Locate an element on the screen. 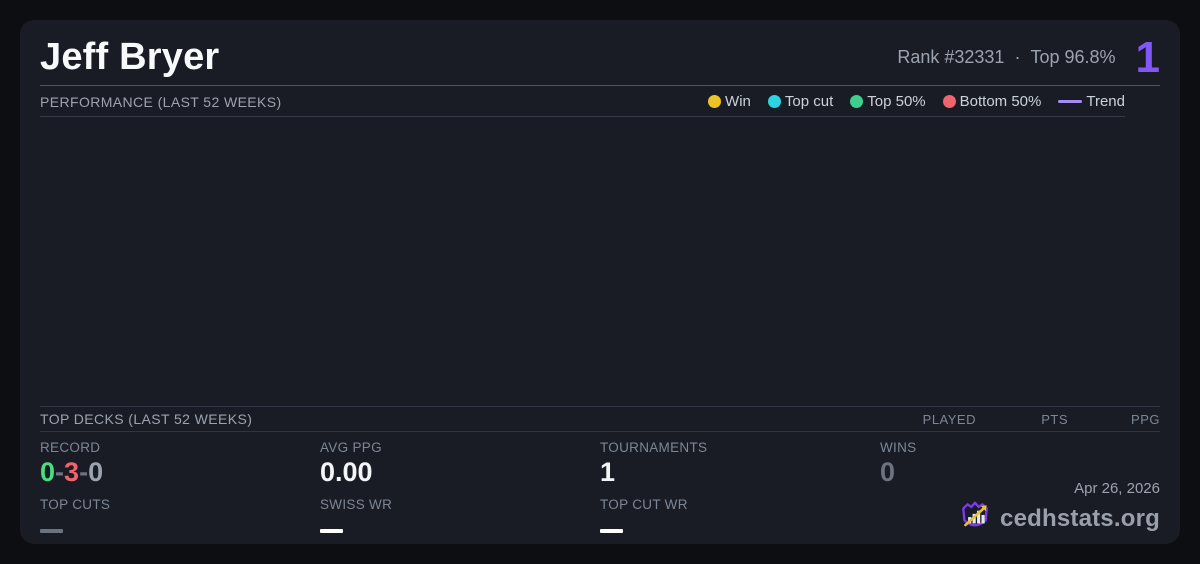 Image resolution: width=1200 pixels, height=564 pixels. tournaments-label: TOURNAMENTS is located at coordinates (654, 447).